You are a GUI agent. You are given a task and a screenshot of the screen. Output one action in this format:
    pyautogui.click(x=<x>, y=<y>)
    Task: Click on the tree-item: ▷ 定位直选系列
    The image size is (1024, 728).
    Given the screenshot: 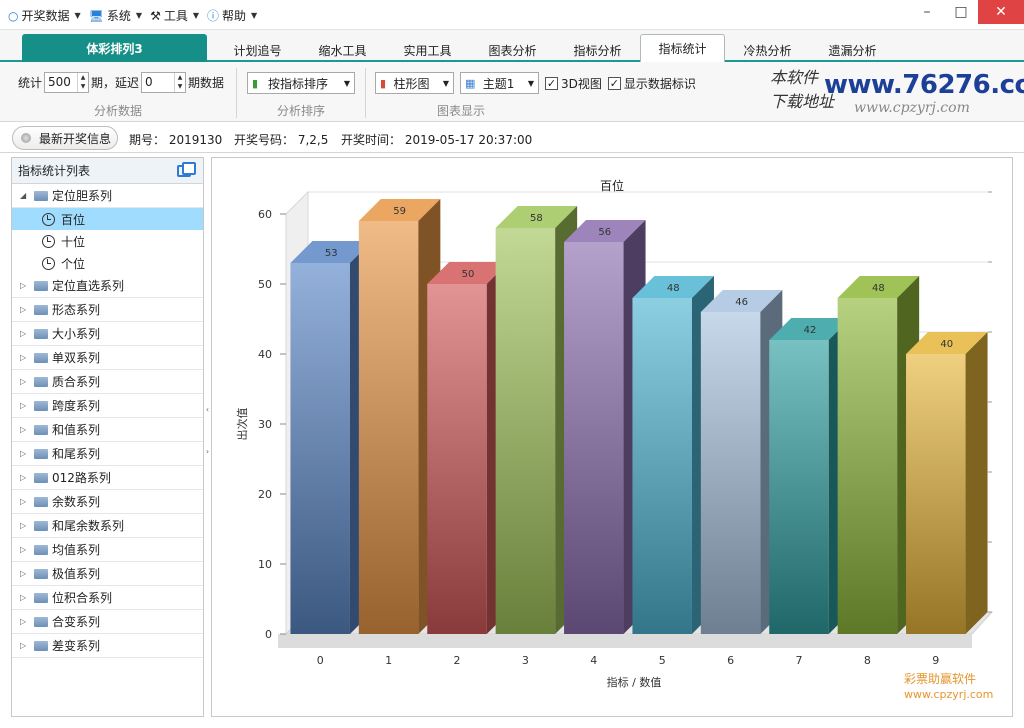 What is the action you would take?
    pyautogui.click(x=107, y=286)
    